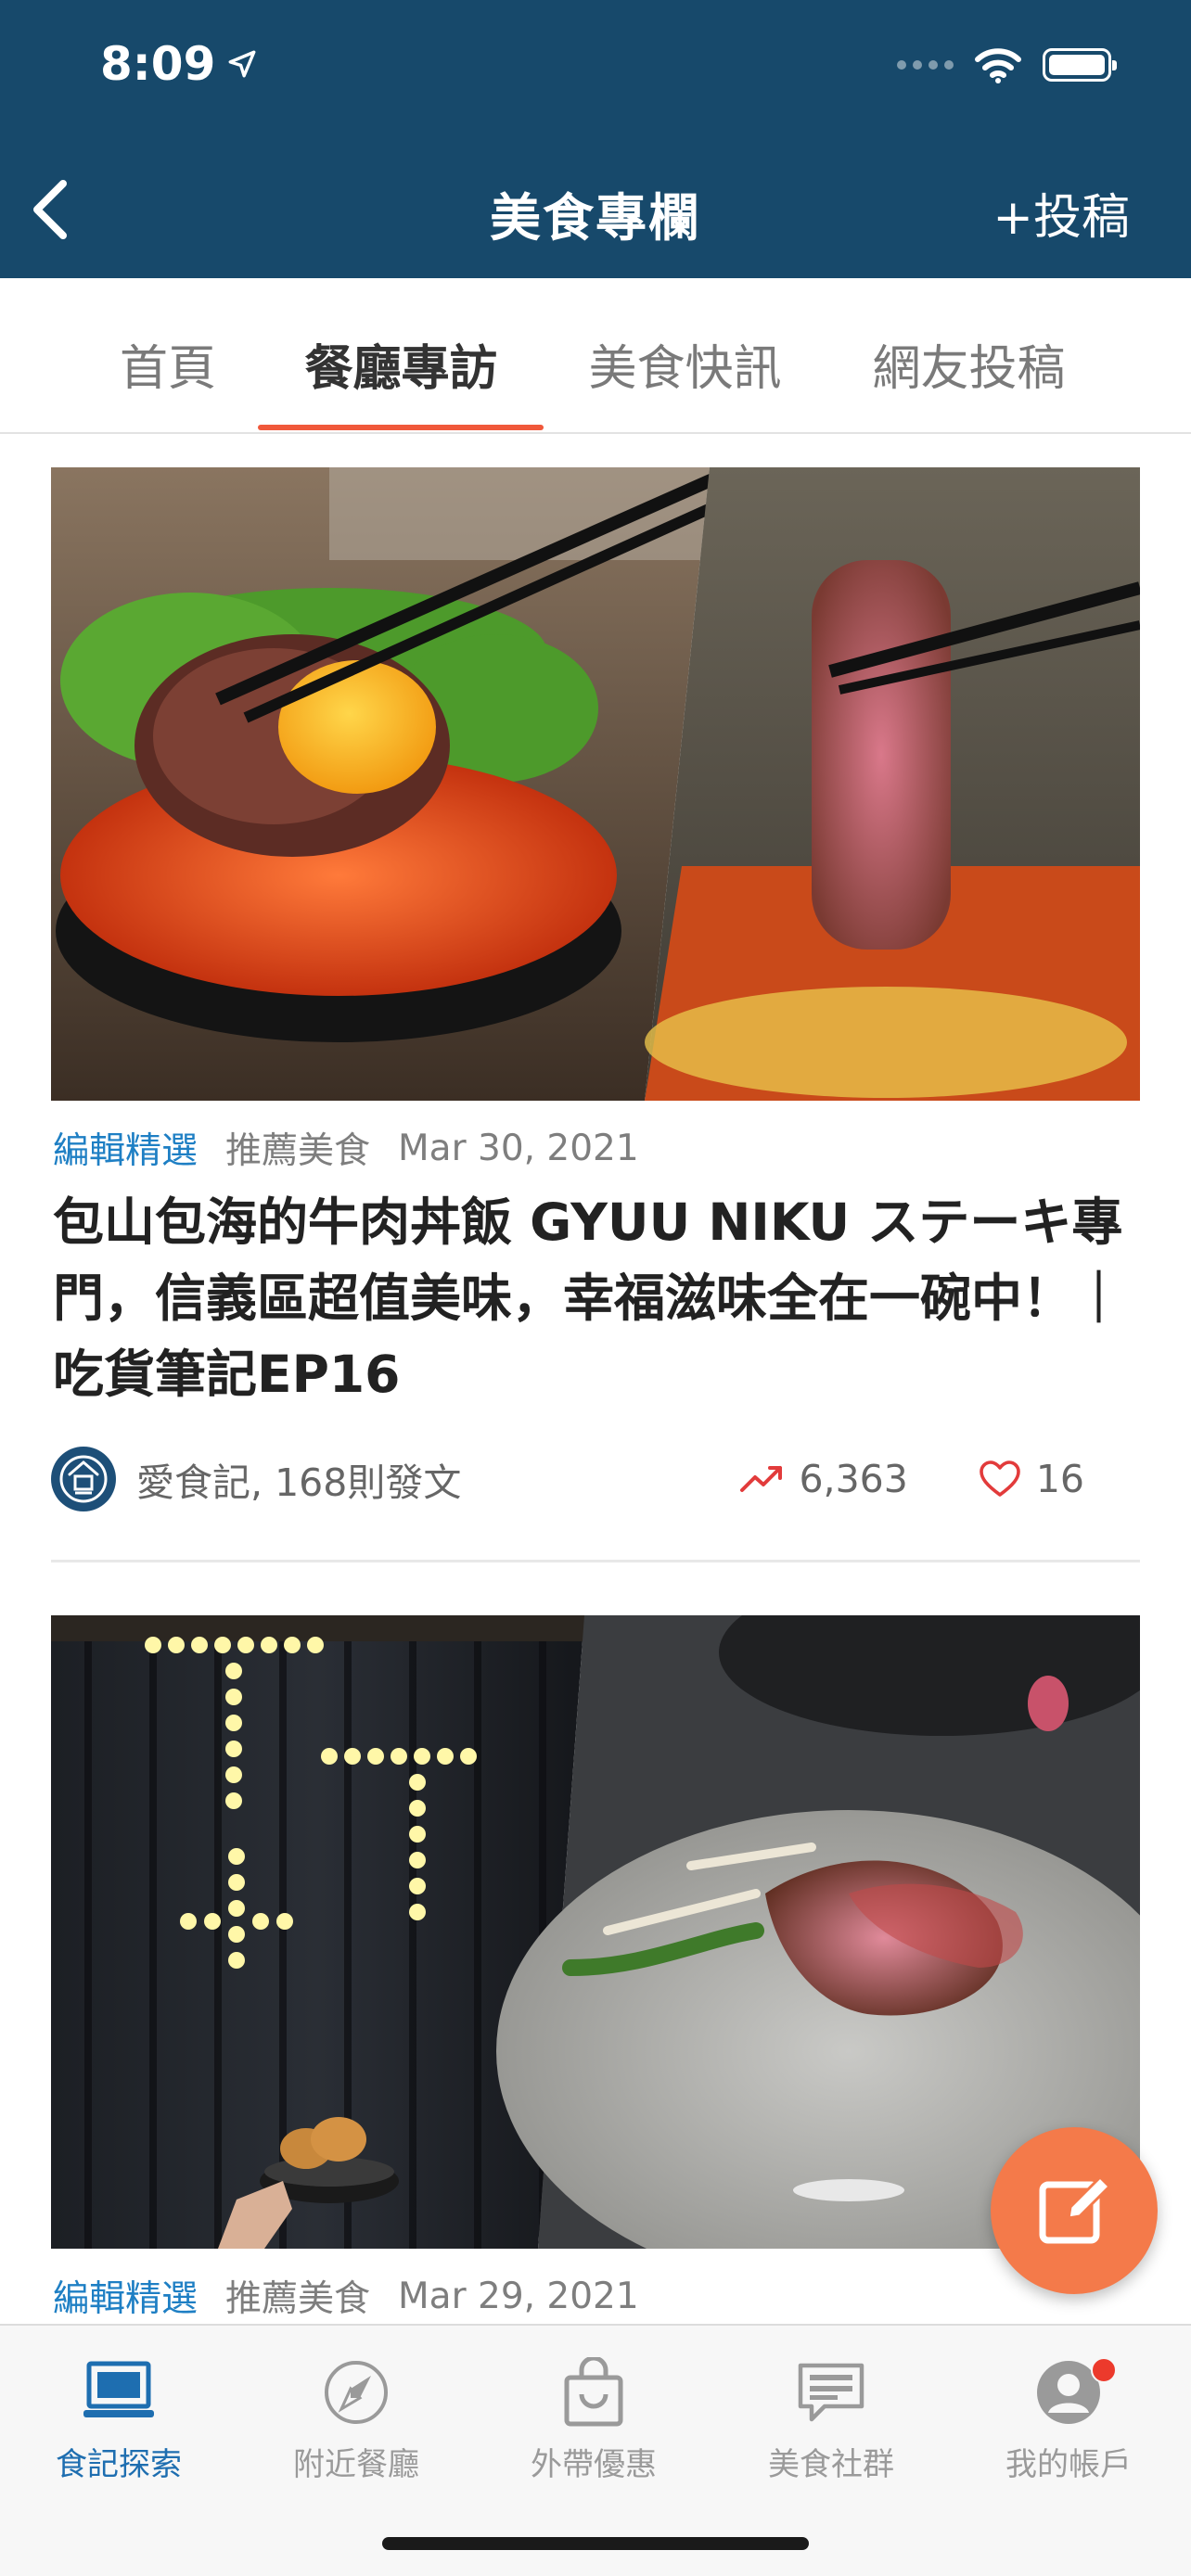 This screenshot has height=2576, width=1191. Describe the element at coordinates (356, 2464) in the screenshot. I see `nav-label: 附近餐廳` at that location.